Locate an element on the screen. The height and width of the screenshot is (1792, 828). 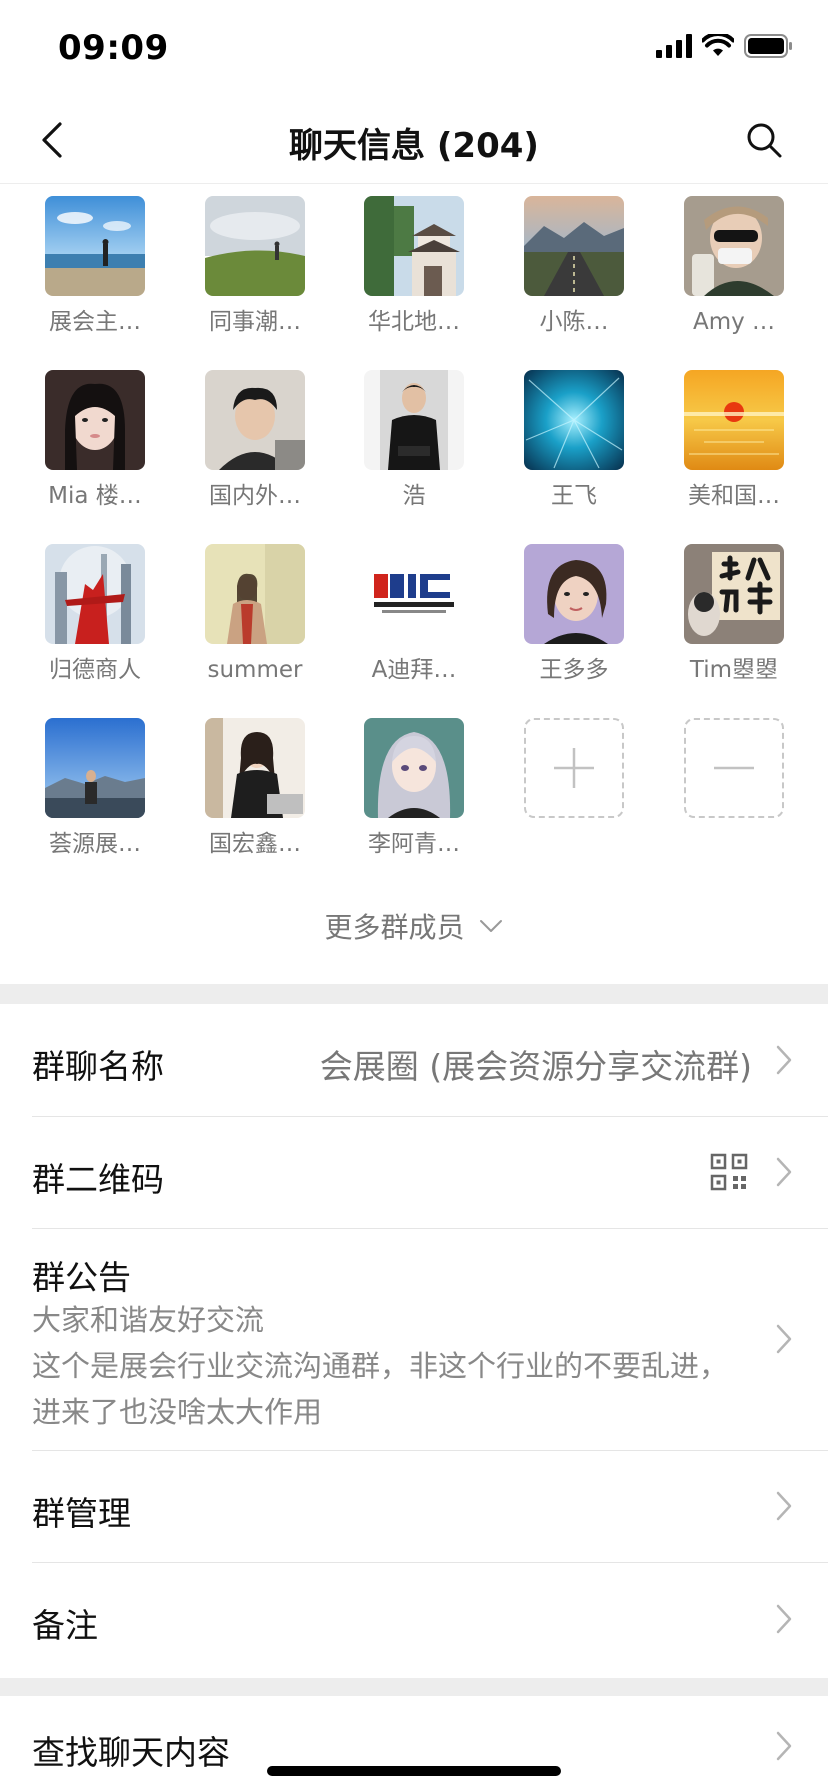
member-name: summer is located at coordinates (255, 670).